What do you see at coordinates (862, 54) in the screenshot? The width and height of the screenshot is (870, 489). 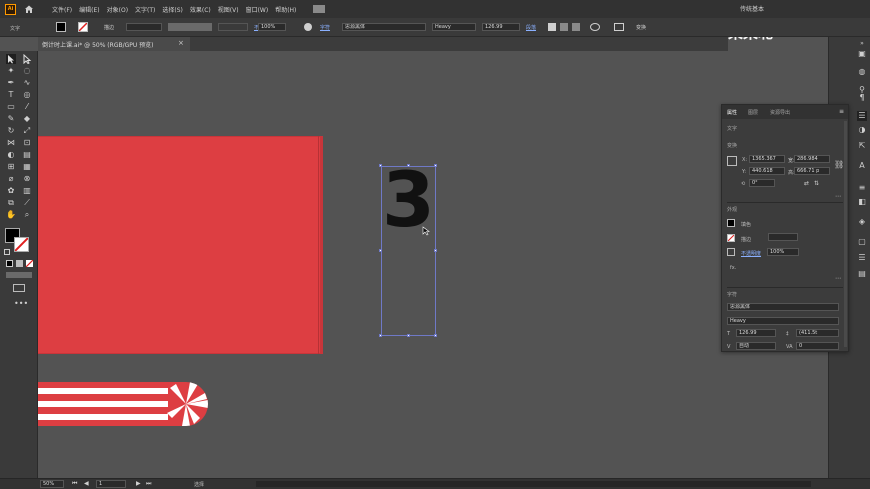 I see `color-panel-icon: ▣` at bounding box center [862, 54].